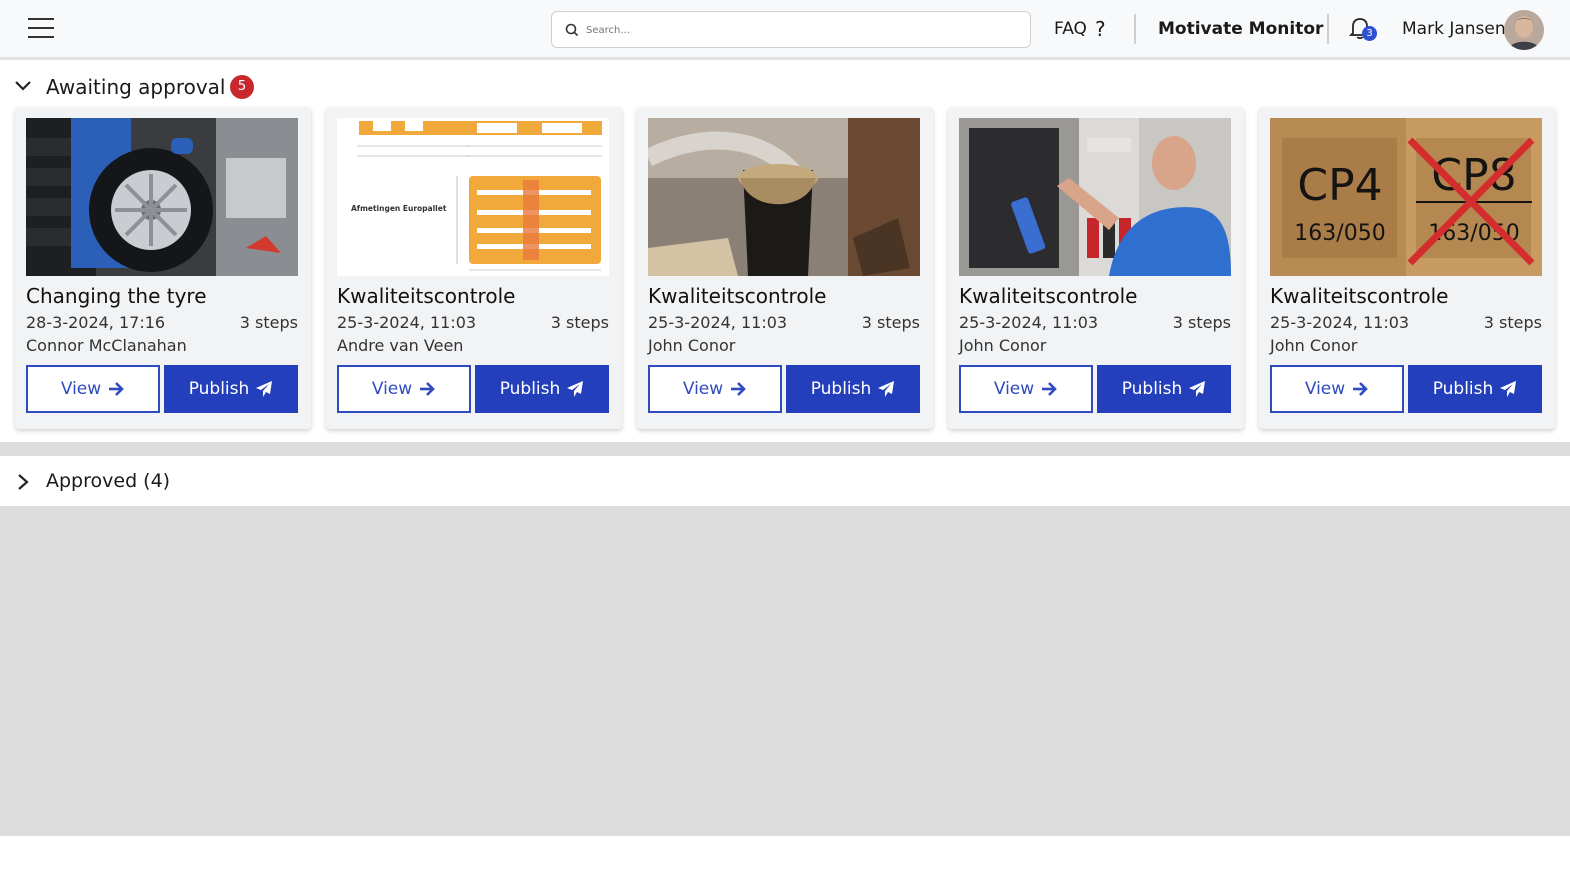  I want to click on search-icon, so click(572, 30).